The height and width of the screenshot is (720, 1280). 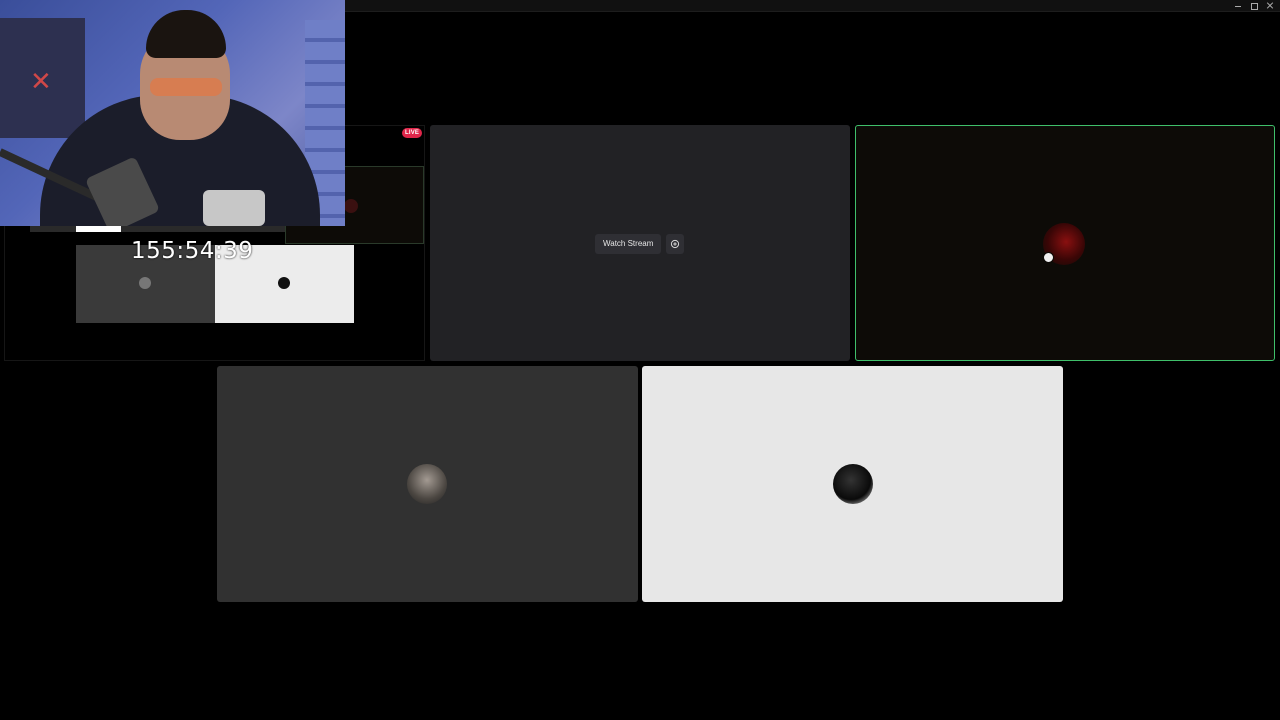 I want to click on streamer-hair, so click(x=186, y=34).